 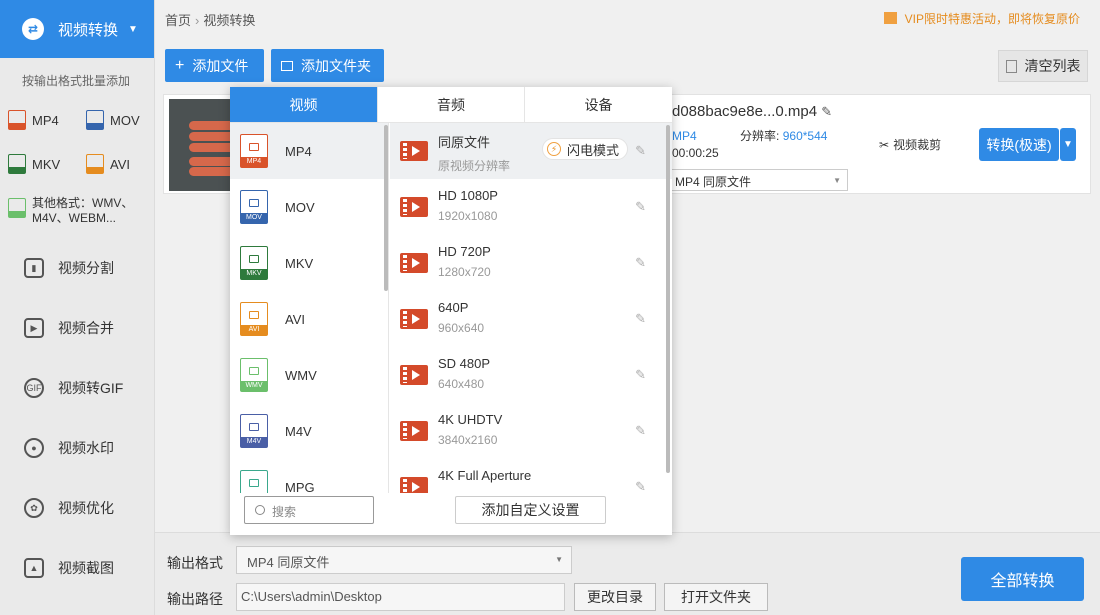 I want to click on sidebar-item-video-screenshot: ▲ 视频截图, so click(x=77, y=568).